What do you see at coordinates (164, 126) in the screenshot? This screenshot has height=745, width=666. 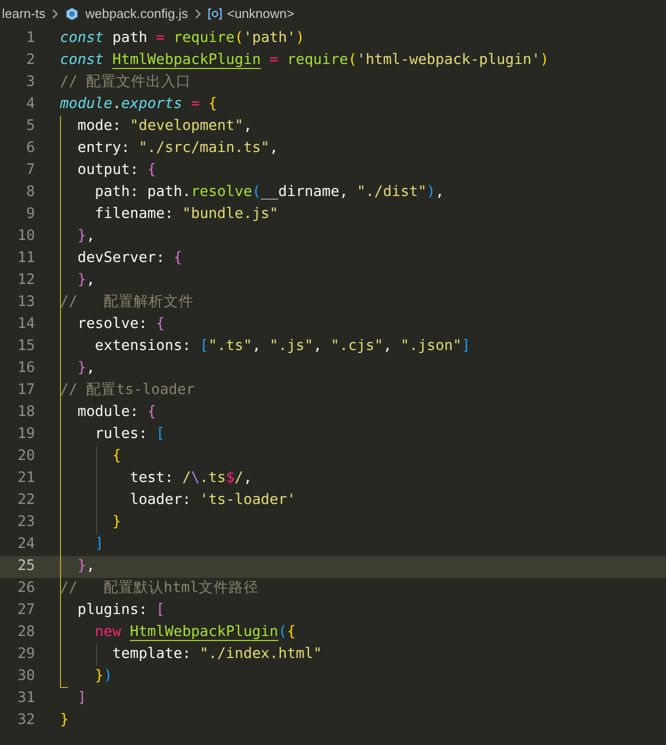 I see `code-line: mode: "development",` at bounding box center [164, 126].